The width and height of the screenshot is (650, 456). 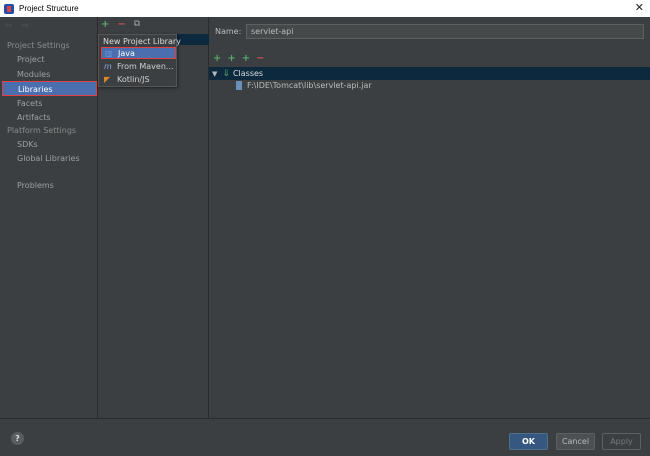 I want to click on jar-file-icon, so click(x=239, y=85).